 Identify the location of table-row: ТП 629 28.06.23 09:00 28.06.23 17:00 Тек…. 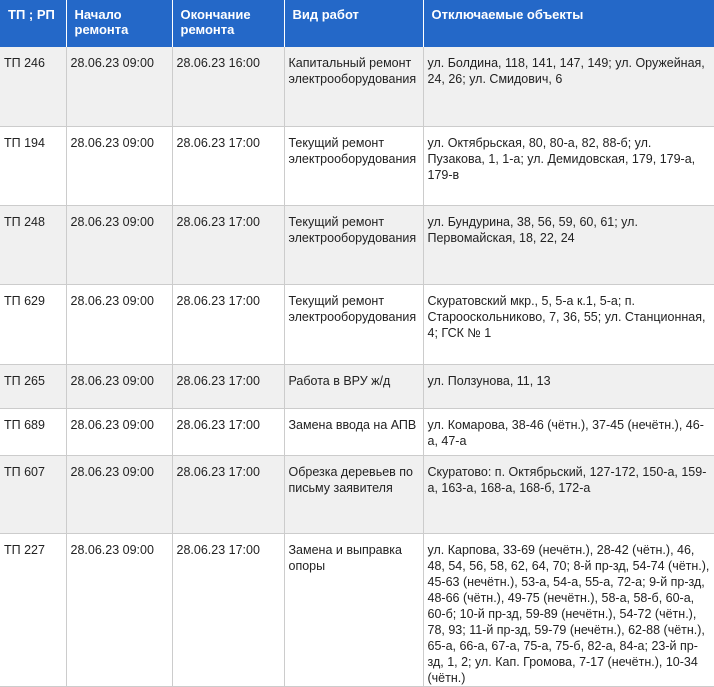
(357, 324).